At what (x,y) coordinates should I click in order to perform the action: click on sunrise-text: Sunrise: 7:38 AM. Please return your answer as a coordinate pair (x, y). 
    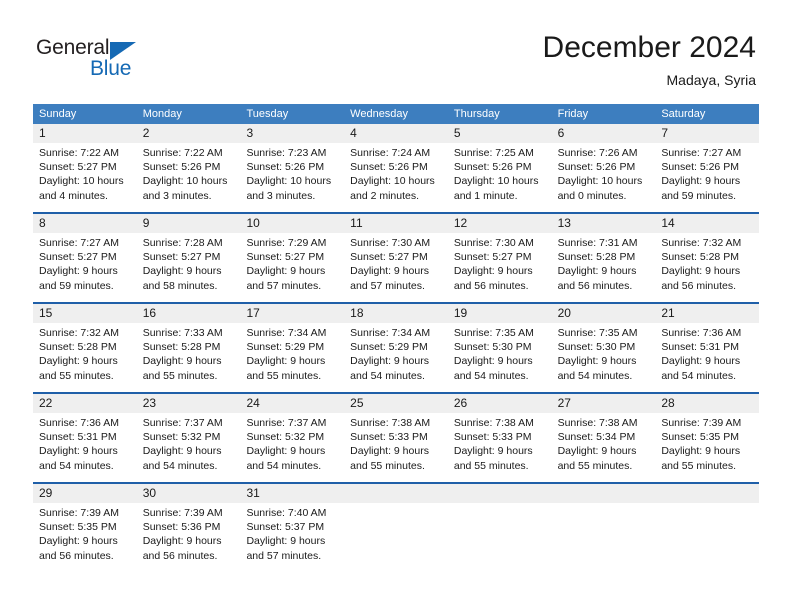
    Looking at the image, I should click on (493, 423).